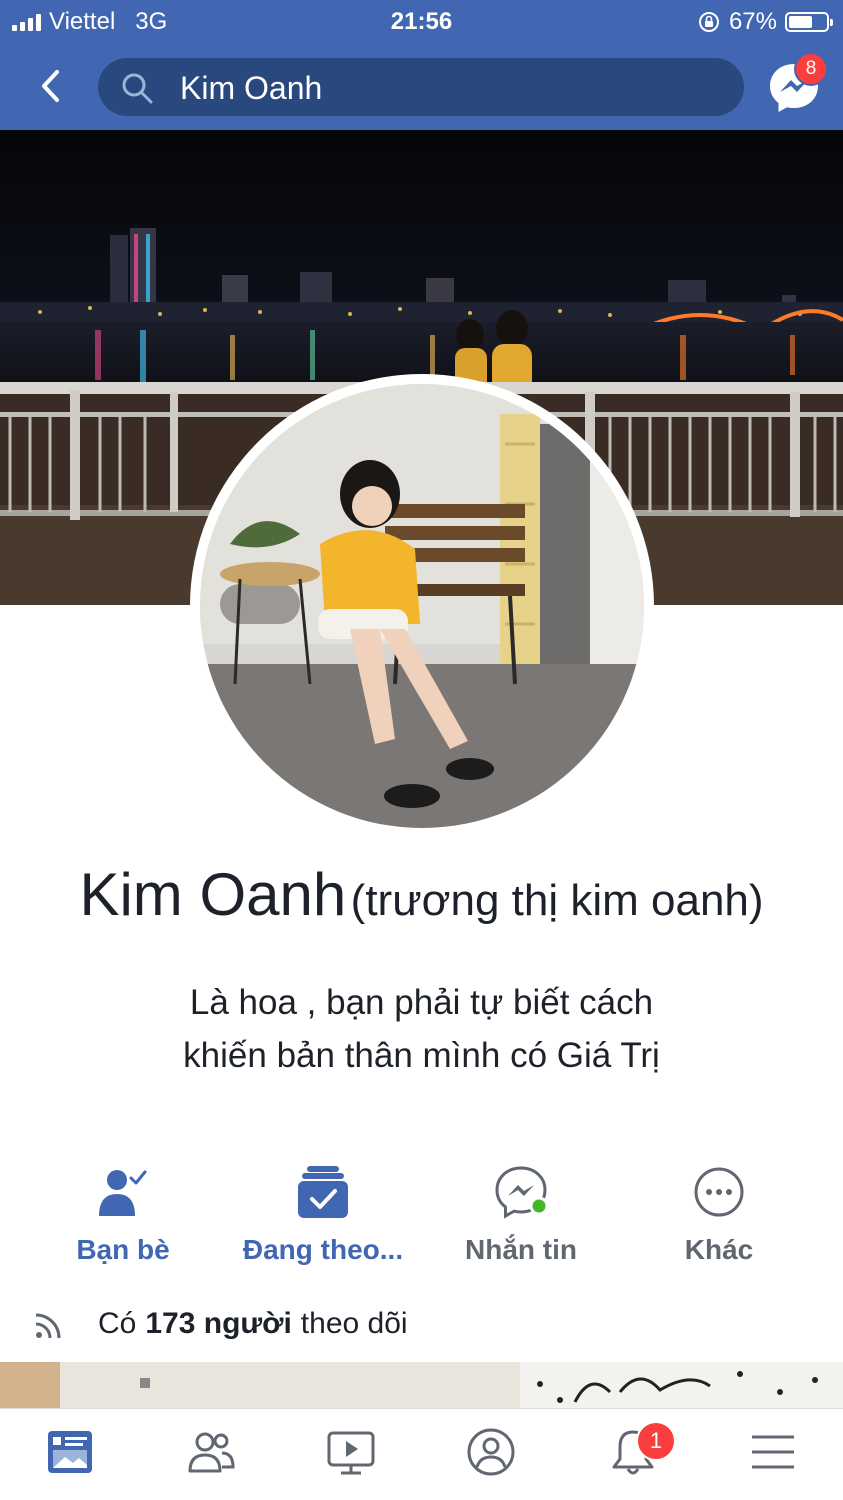 This screenshot has height=1500, width=843. I want to click on followers-count: 173 người, so click(218, 1323).